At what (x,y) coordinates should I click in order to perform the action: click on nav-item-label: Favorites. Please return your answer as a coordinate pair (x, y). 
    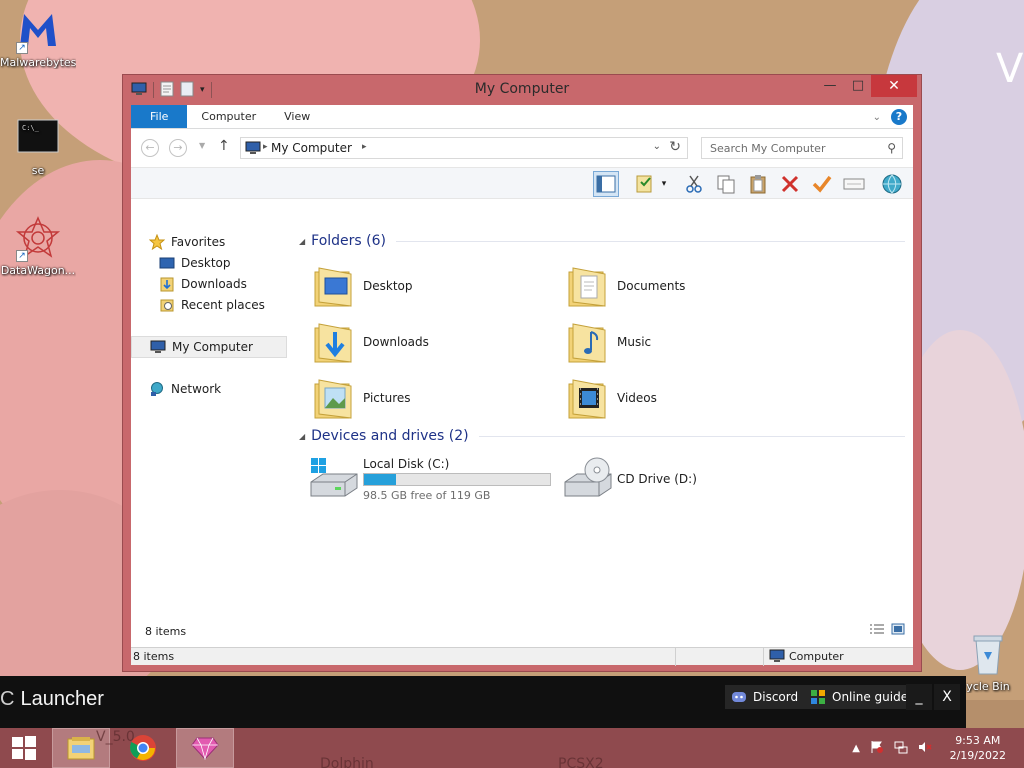
    Looking at the image, I should click on (198, 242).